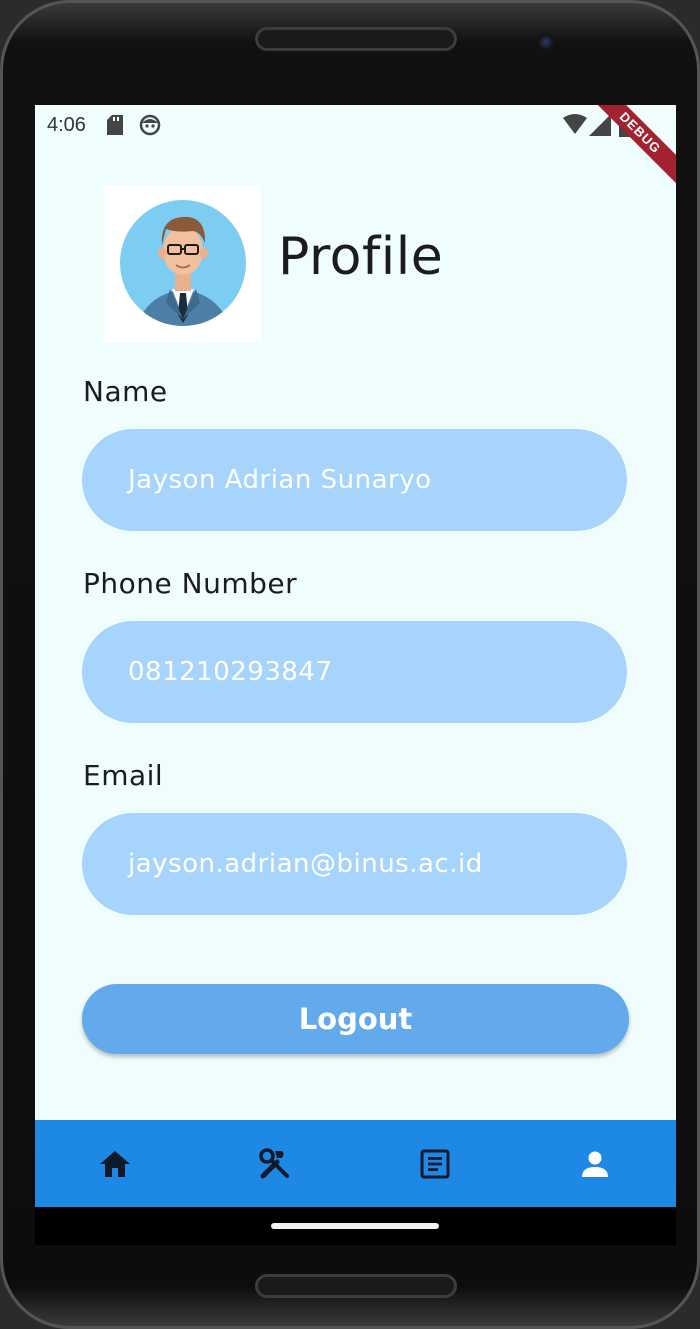 The image size is (700, 1329). I want to click on nav-item-tools, so click(275, 1163).